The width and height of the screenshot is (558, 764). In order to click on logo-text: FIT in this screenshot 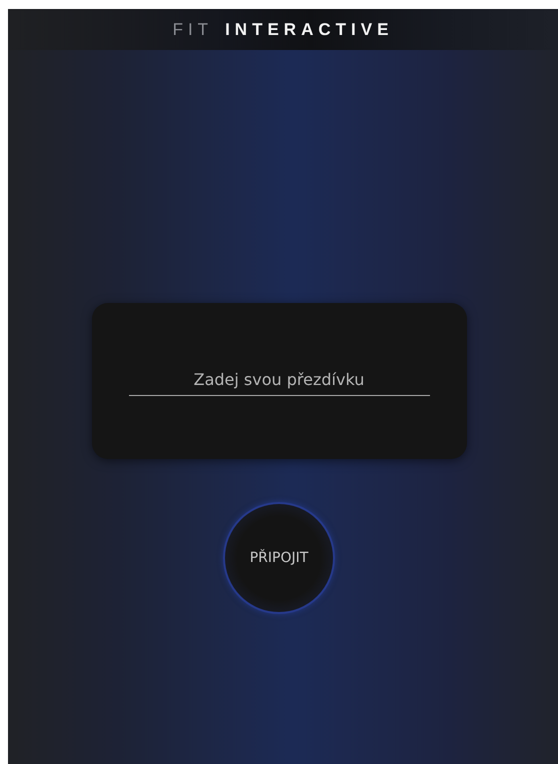, I will do `click(193, 30)`.